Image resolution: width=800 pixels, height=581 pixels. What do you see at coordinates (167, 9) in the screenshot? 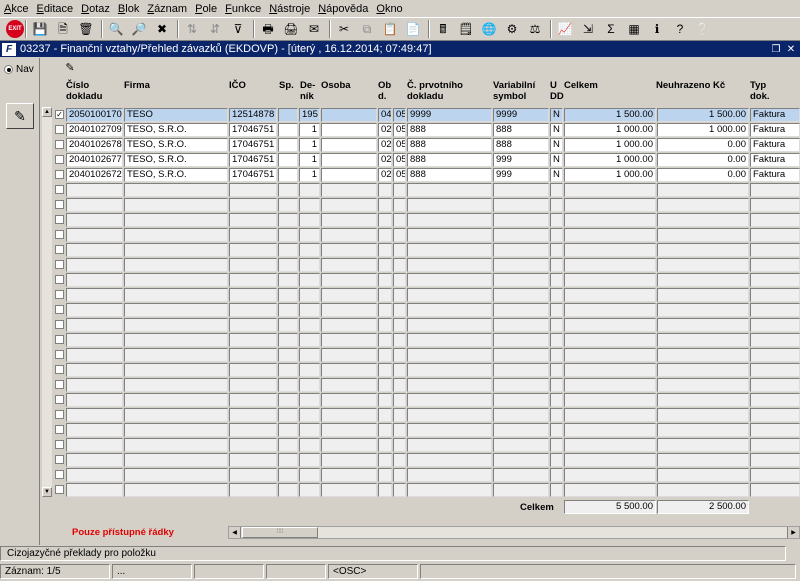
I see `menu-item: Záznam` at bounding box center [167, 9].